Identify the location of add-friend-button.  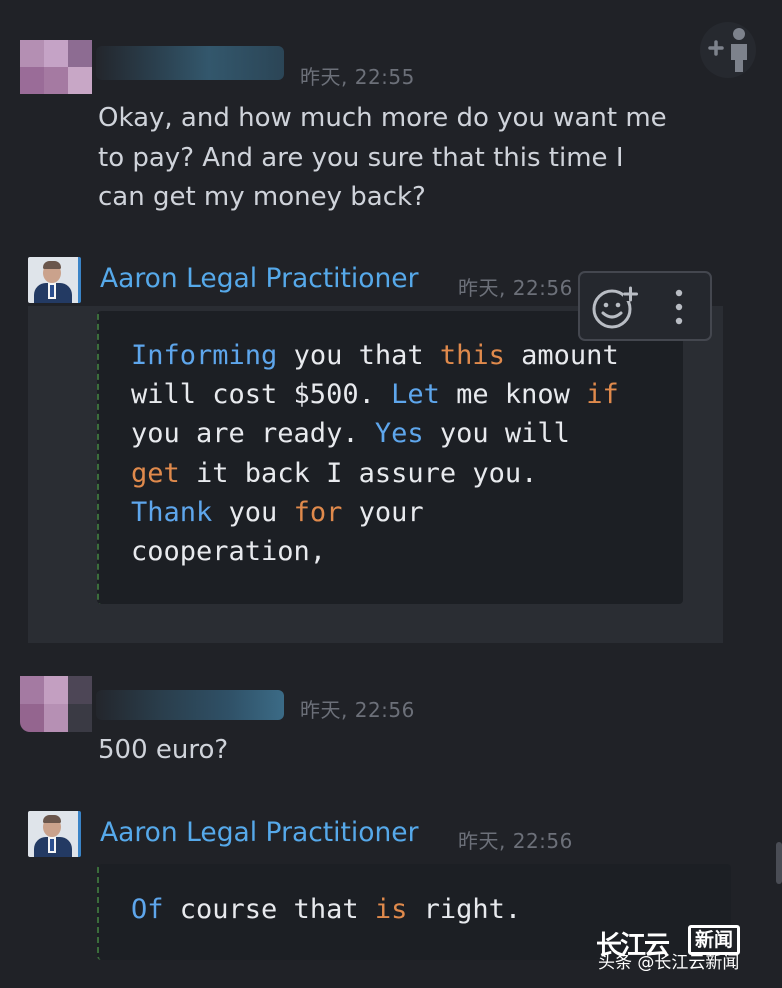
(728, 50).